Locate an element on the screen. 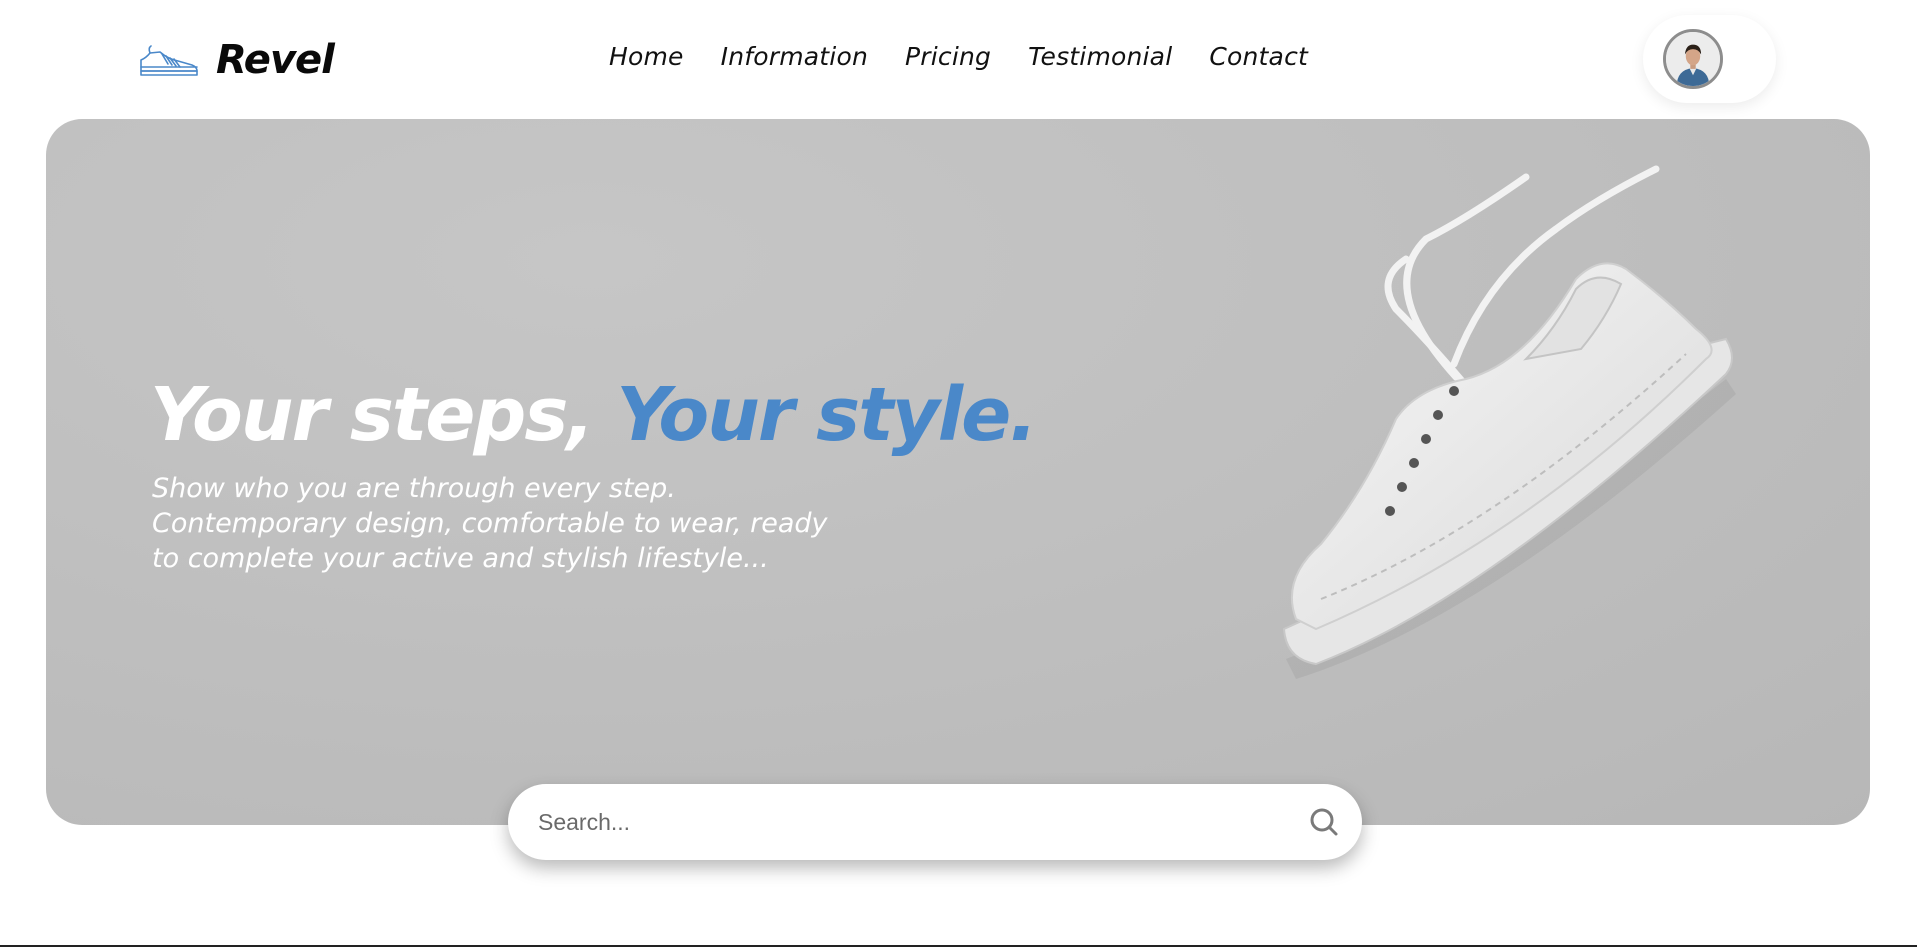  nav-item-home: Home is located at coordinates (646, 56).